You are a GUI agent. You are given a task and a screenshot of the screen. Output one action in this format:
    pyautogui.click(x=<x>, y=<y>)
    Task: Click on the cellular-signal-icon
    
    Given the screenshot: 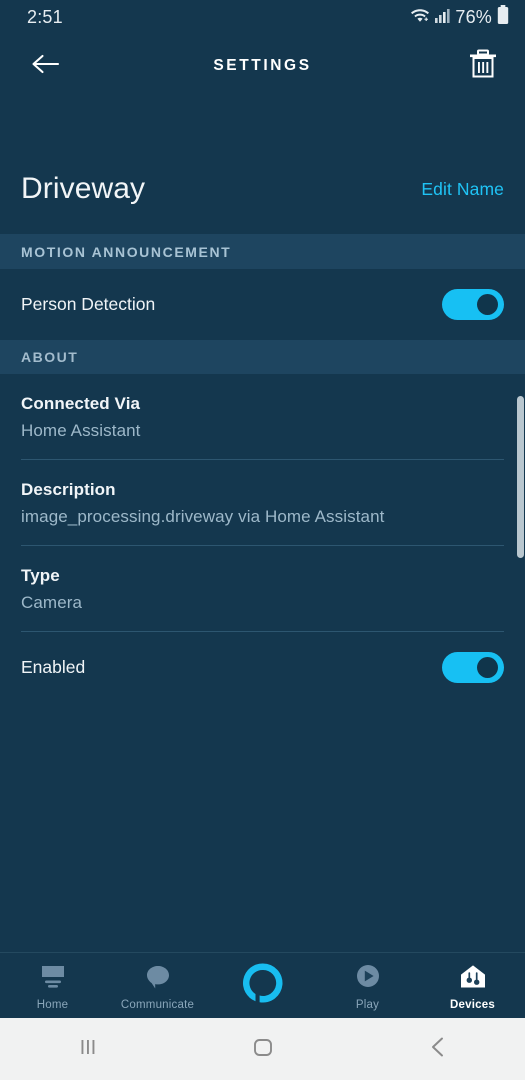 What is the action you would take?
    pyautogui.click(x=442, y=17)
    